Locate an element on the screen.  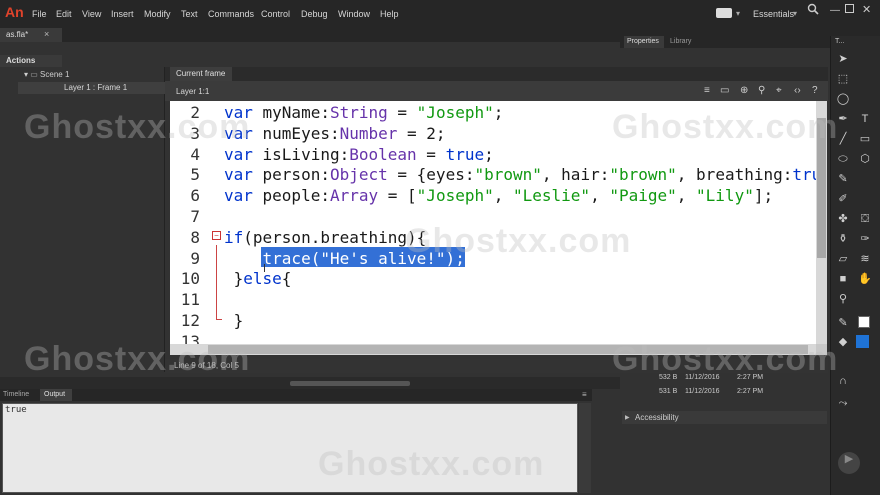
code-token: (person.breathing){ is located at coordinates (335, 237).